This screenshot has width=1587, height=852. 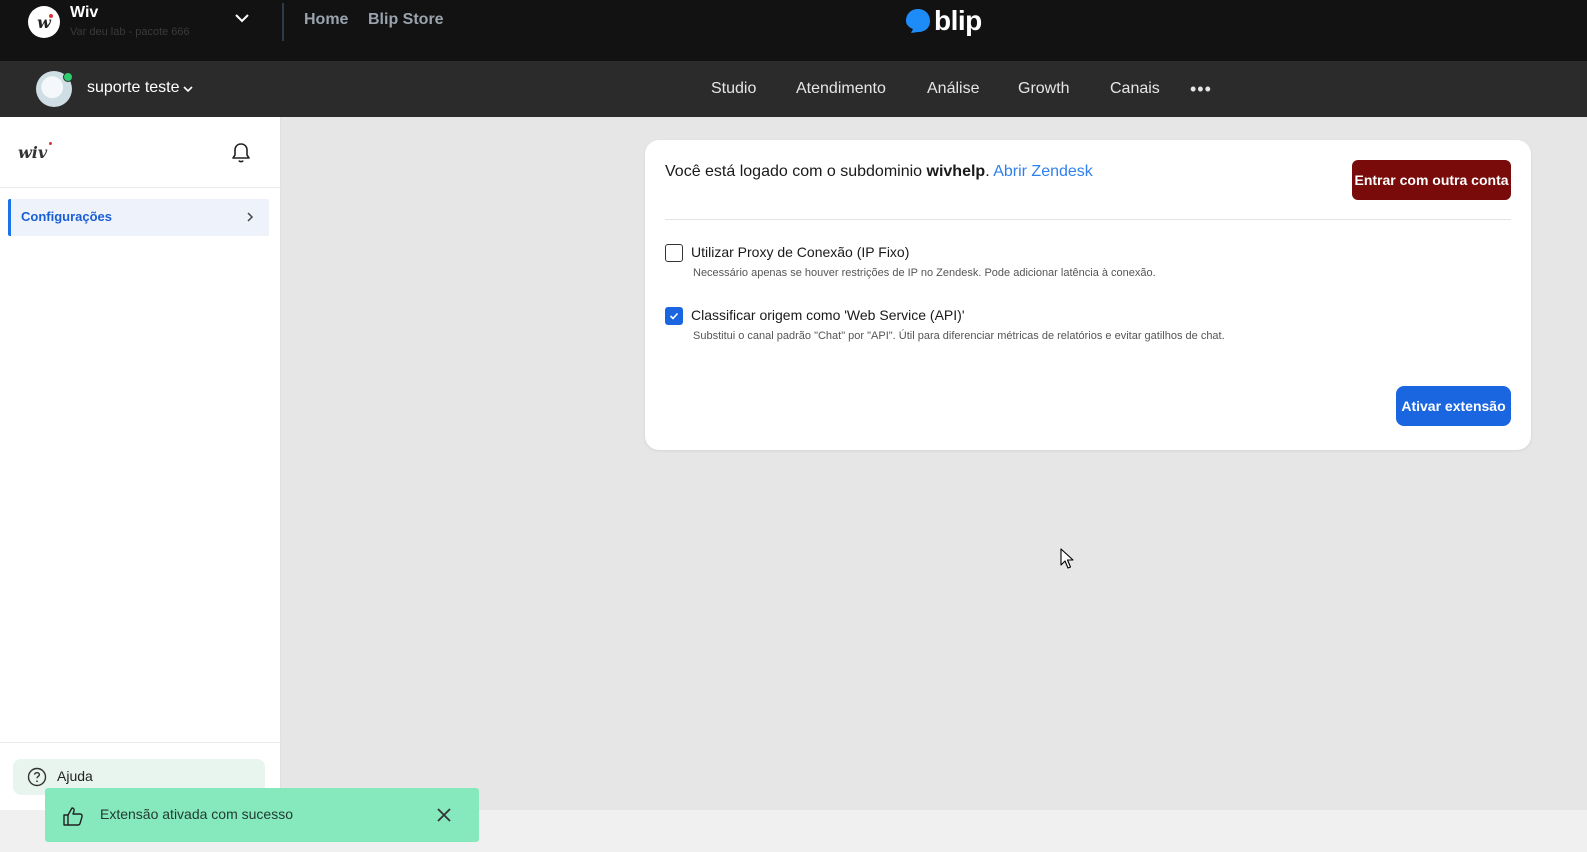 I want to click on org-name: Wiv, so click(x=84, y=13).